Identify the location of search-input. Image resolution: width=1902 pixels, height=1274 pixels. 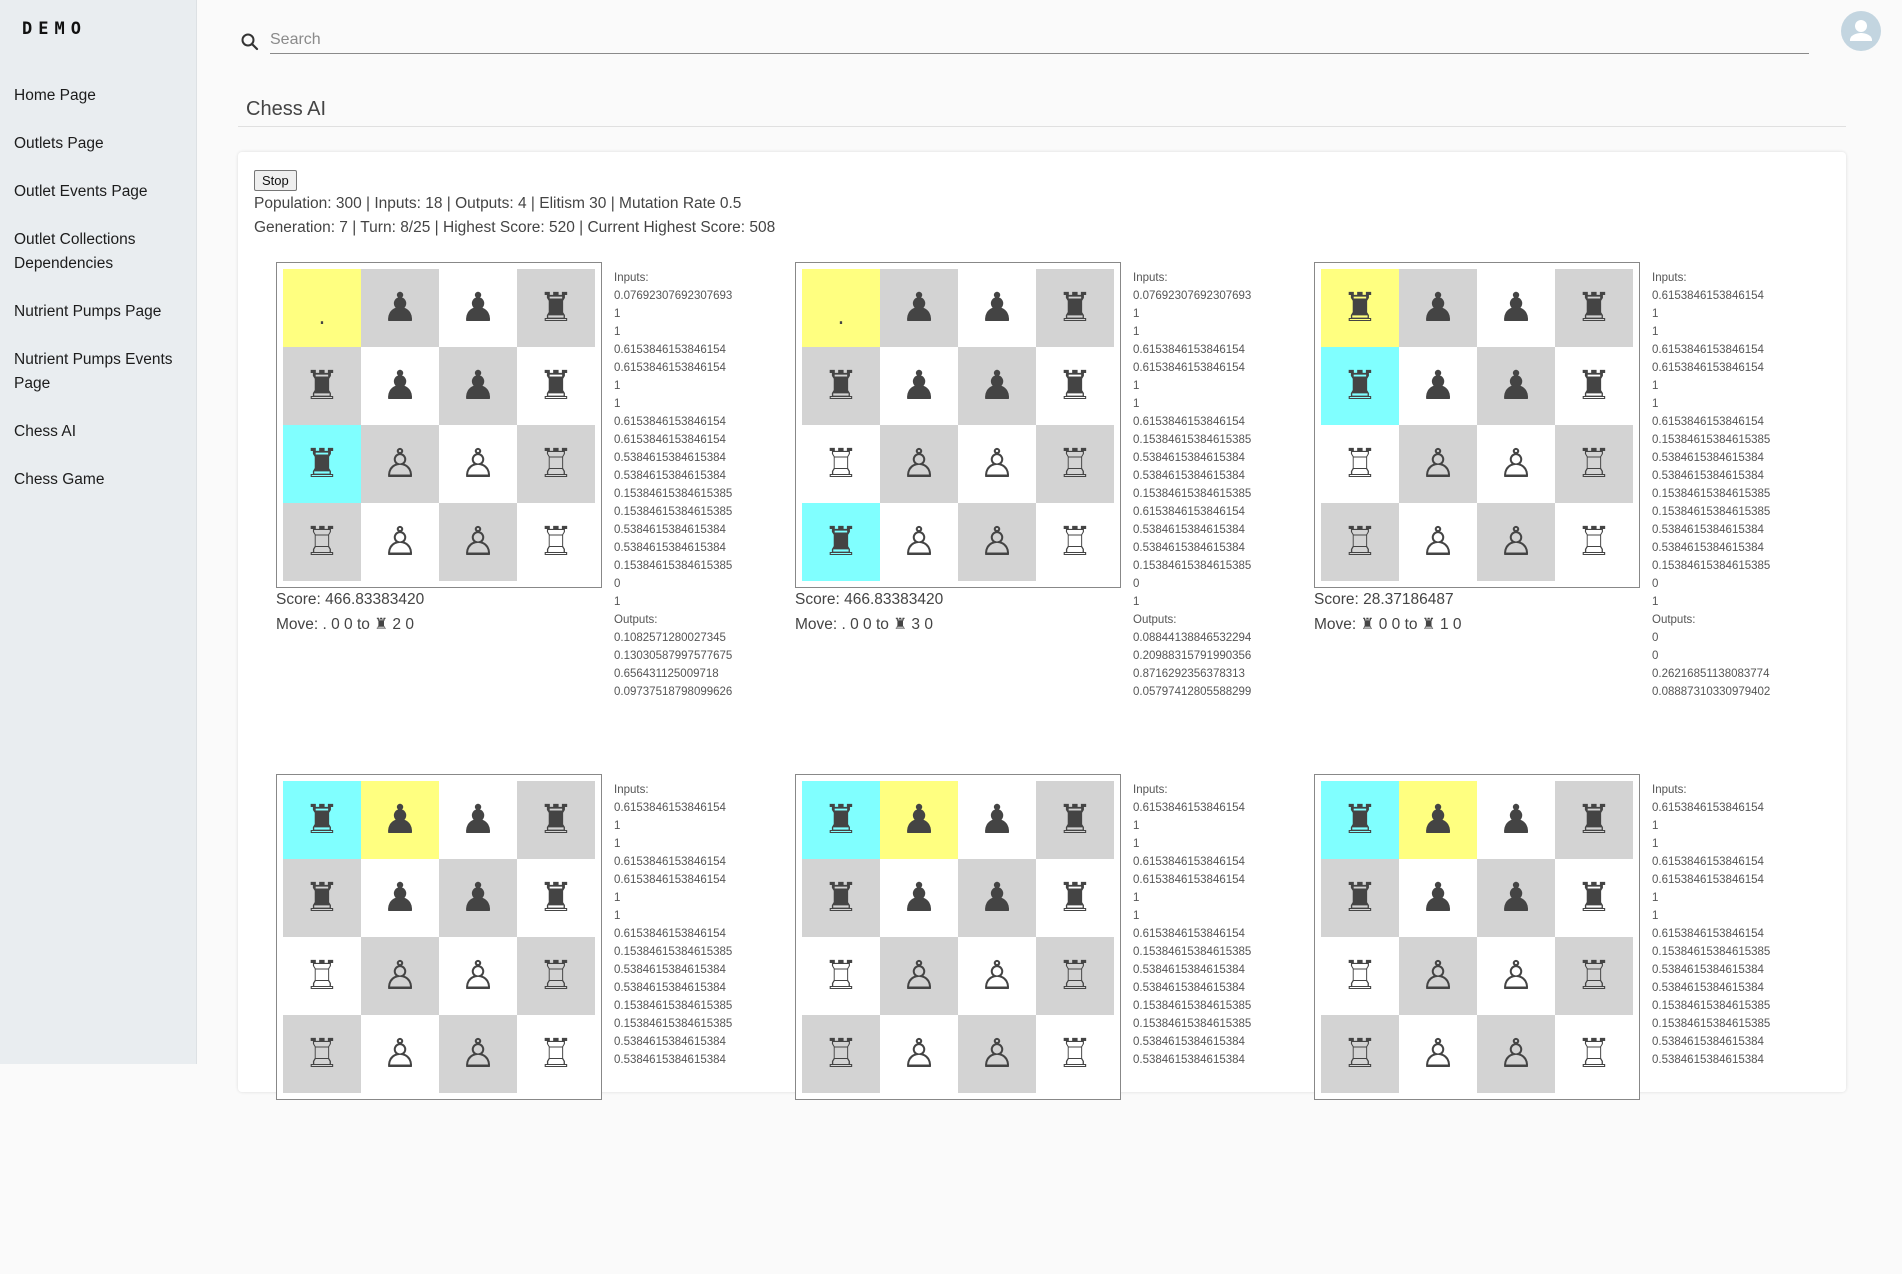
(1039, 40).